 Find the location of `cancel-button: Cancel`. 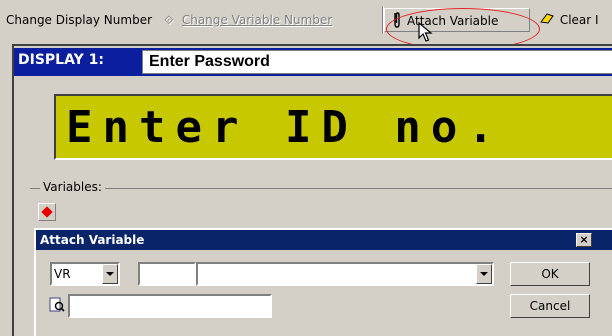

cancel-button: Cancel is located at coordinates (550, 306).